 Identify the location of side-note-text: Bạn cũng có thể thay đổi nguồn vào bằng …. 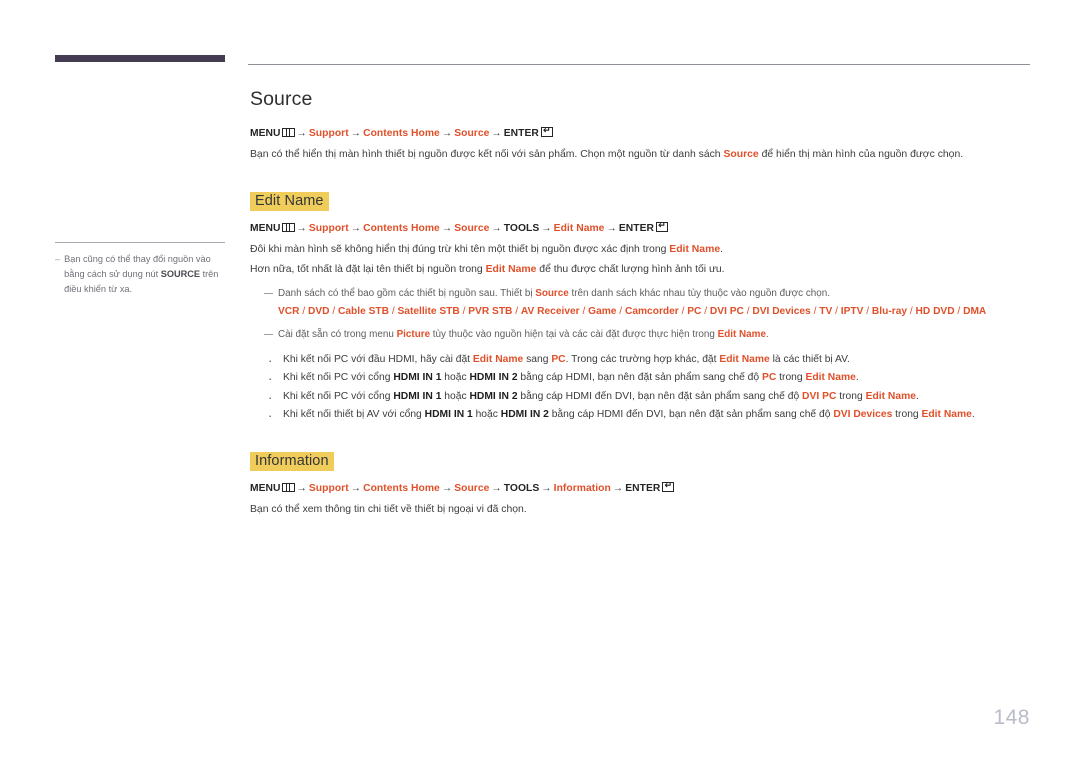
(144, 274).